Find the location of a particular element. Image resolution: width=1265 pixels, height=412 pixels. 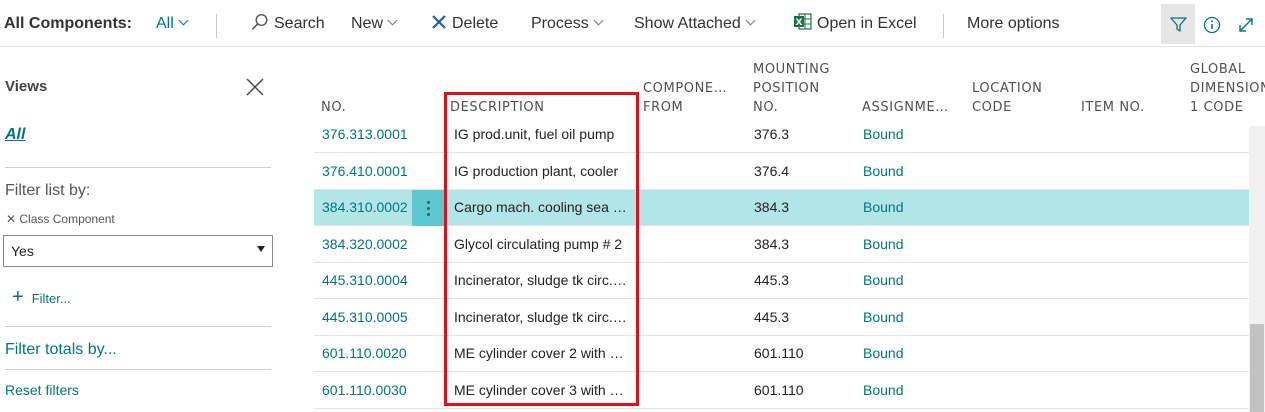

cell-no: 445.310.0005 is located at coordinates (365, 317).